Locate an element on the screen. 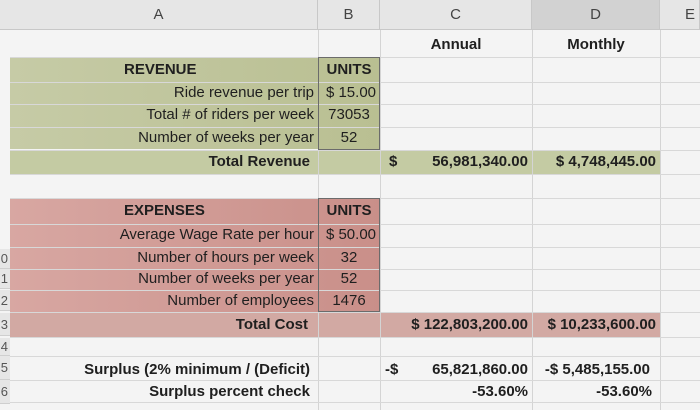  revenue-item-label: Total # of riders per week is located at coordinates (230, 114).